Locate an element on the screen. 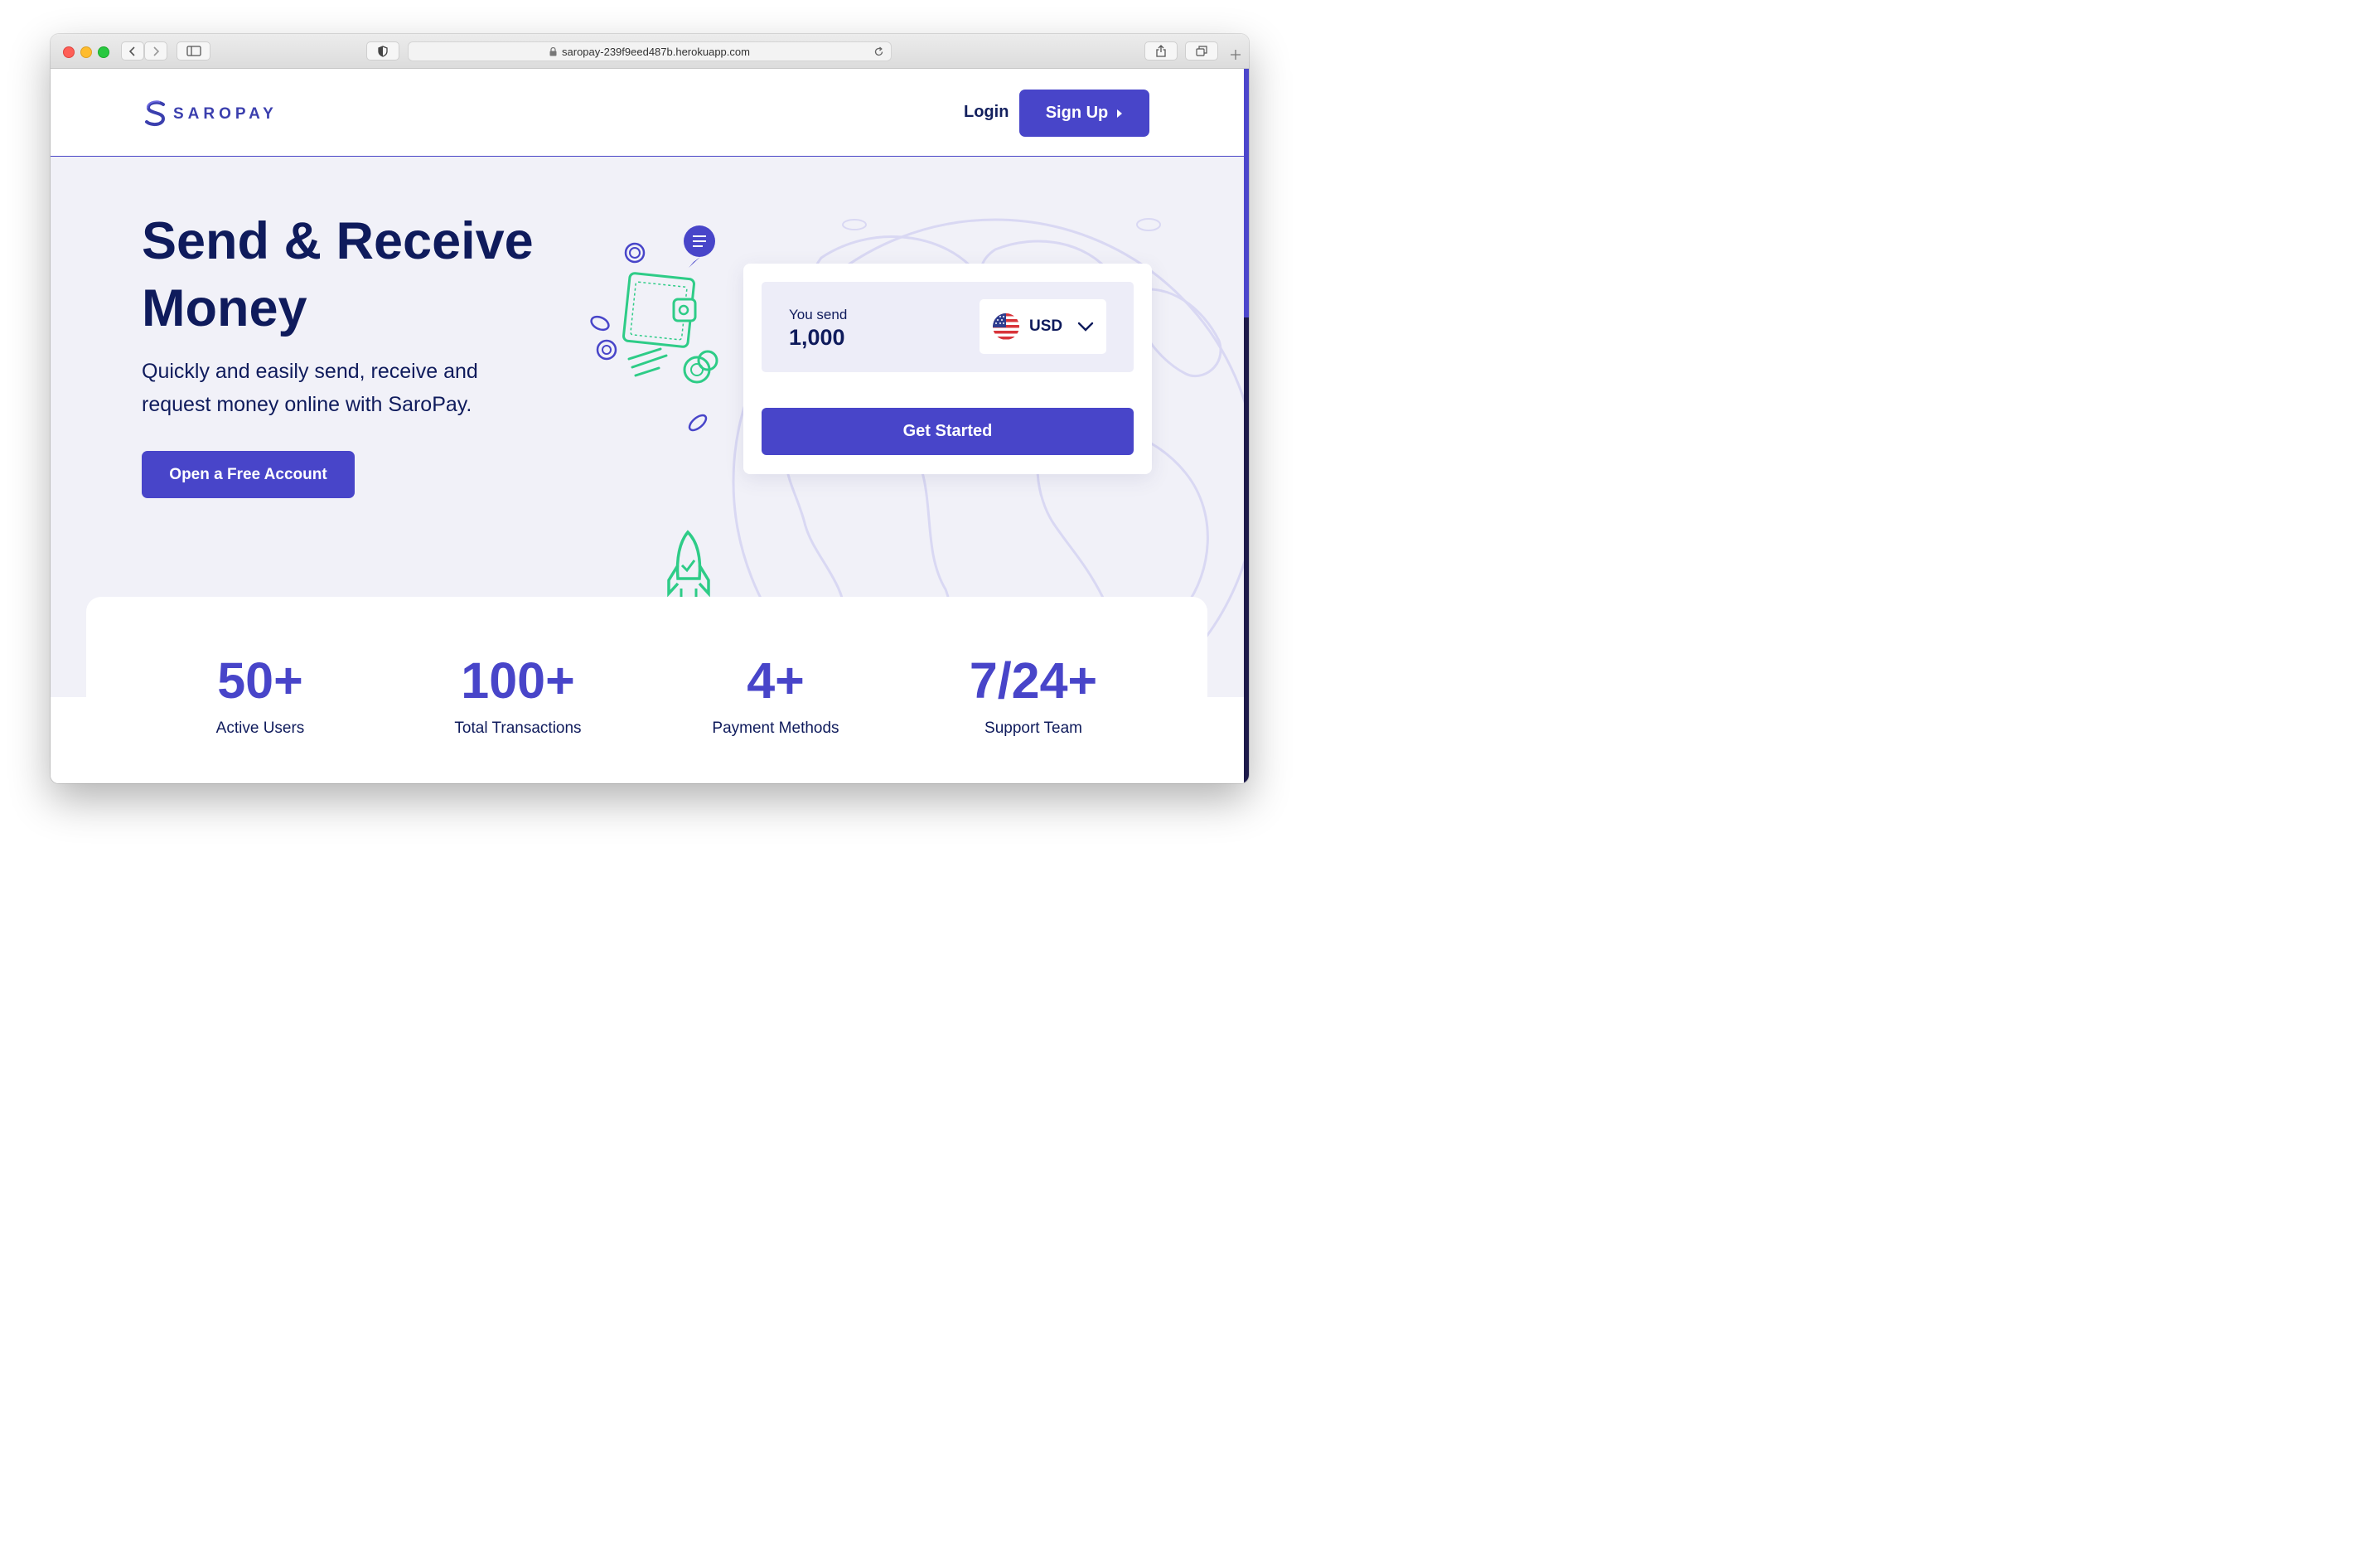 The width and height of the screenshot is (2380, 1560). privacy-report-button is located at coordinates (382, 51).